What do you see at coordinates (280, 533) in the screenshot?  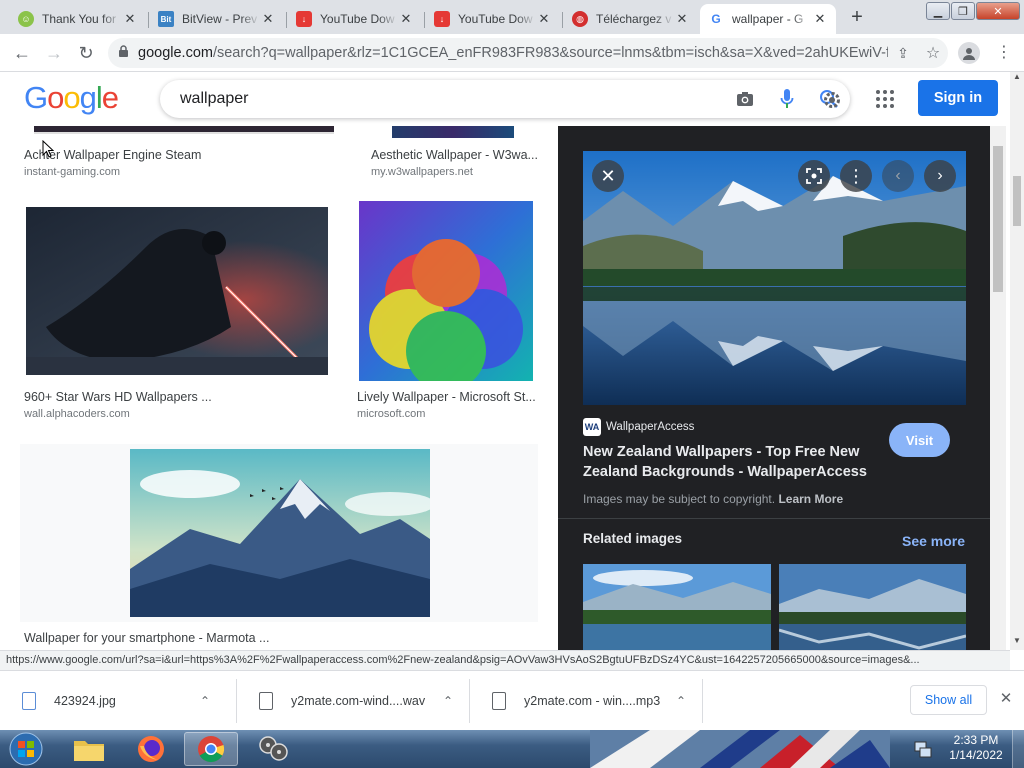 I see `result-thumbnail-mountain` at bounding box center [280, 533].